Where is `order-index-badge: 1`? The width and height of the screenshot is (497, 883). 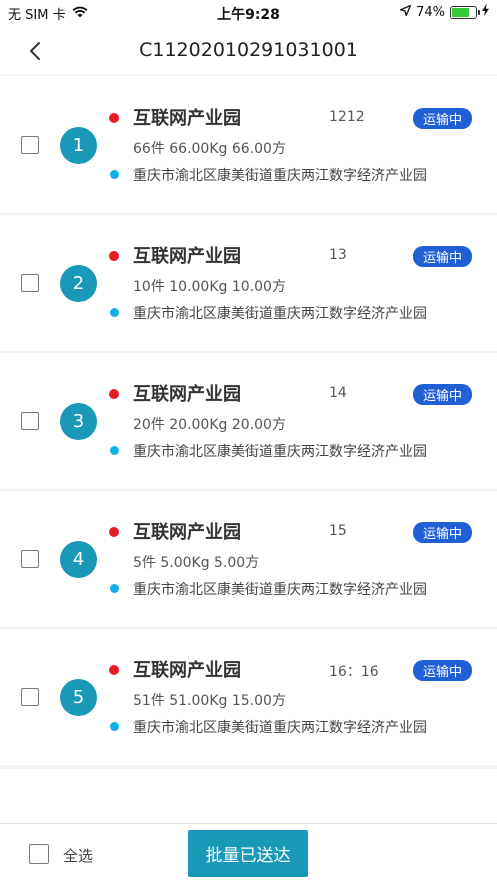 order-index-badge: 1 is located at coordinates (78, 145).